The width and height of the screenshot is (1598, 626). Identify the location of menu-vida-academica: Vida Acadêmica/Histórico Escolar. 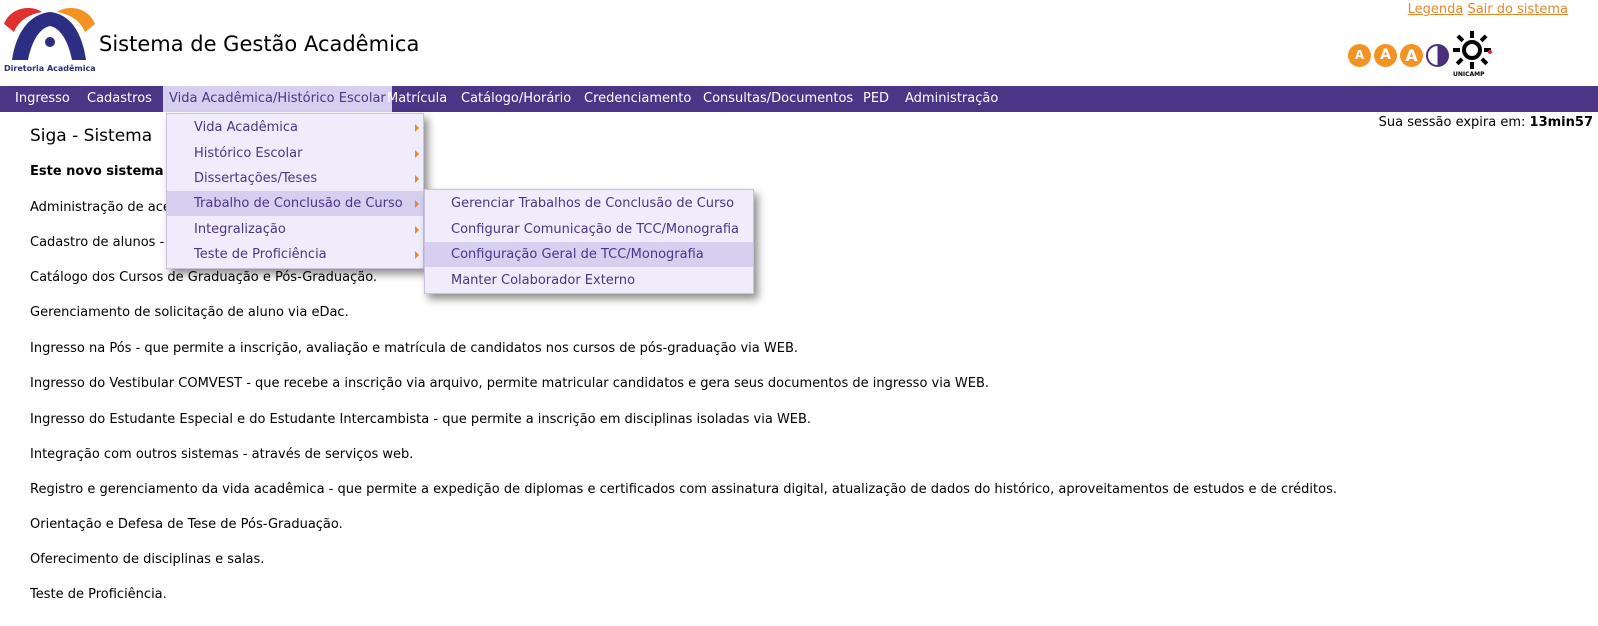
(277, 99).